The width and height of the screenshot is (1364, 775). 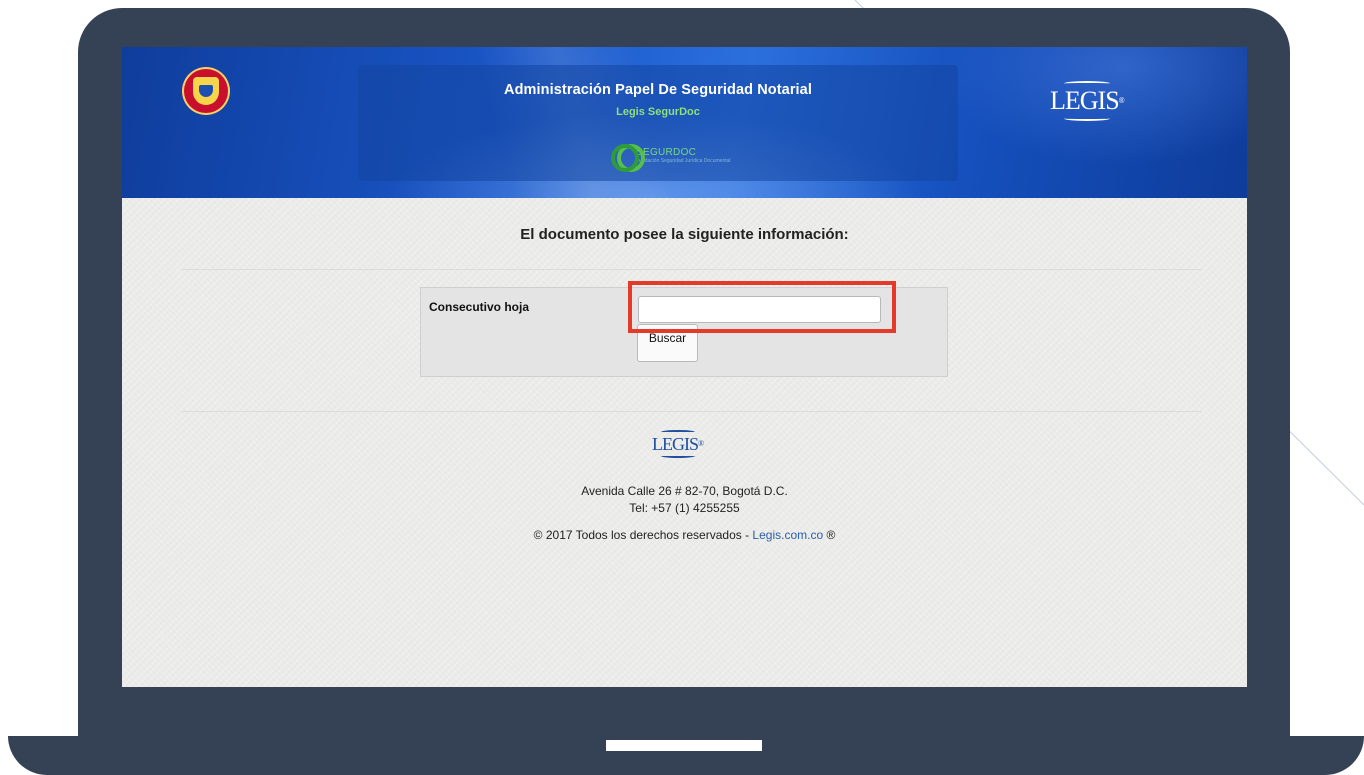 I want to click on footer-legis-logo: LEGIS®, so click(x=678, y=444).